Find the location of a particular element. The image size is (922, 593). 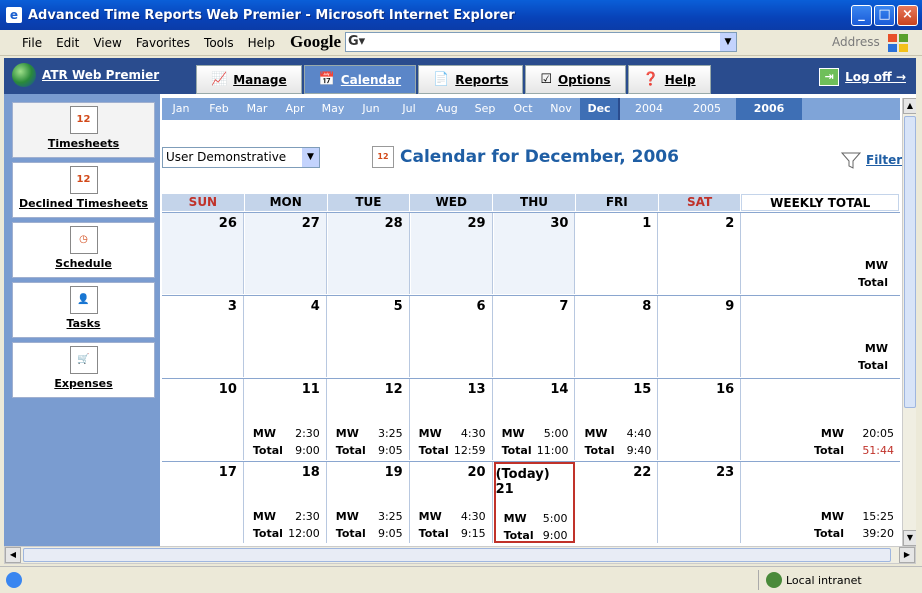

day-cell: 8 is located at coordinates (617, 336).